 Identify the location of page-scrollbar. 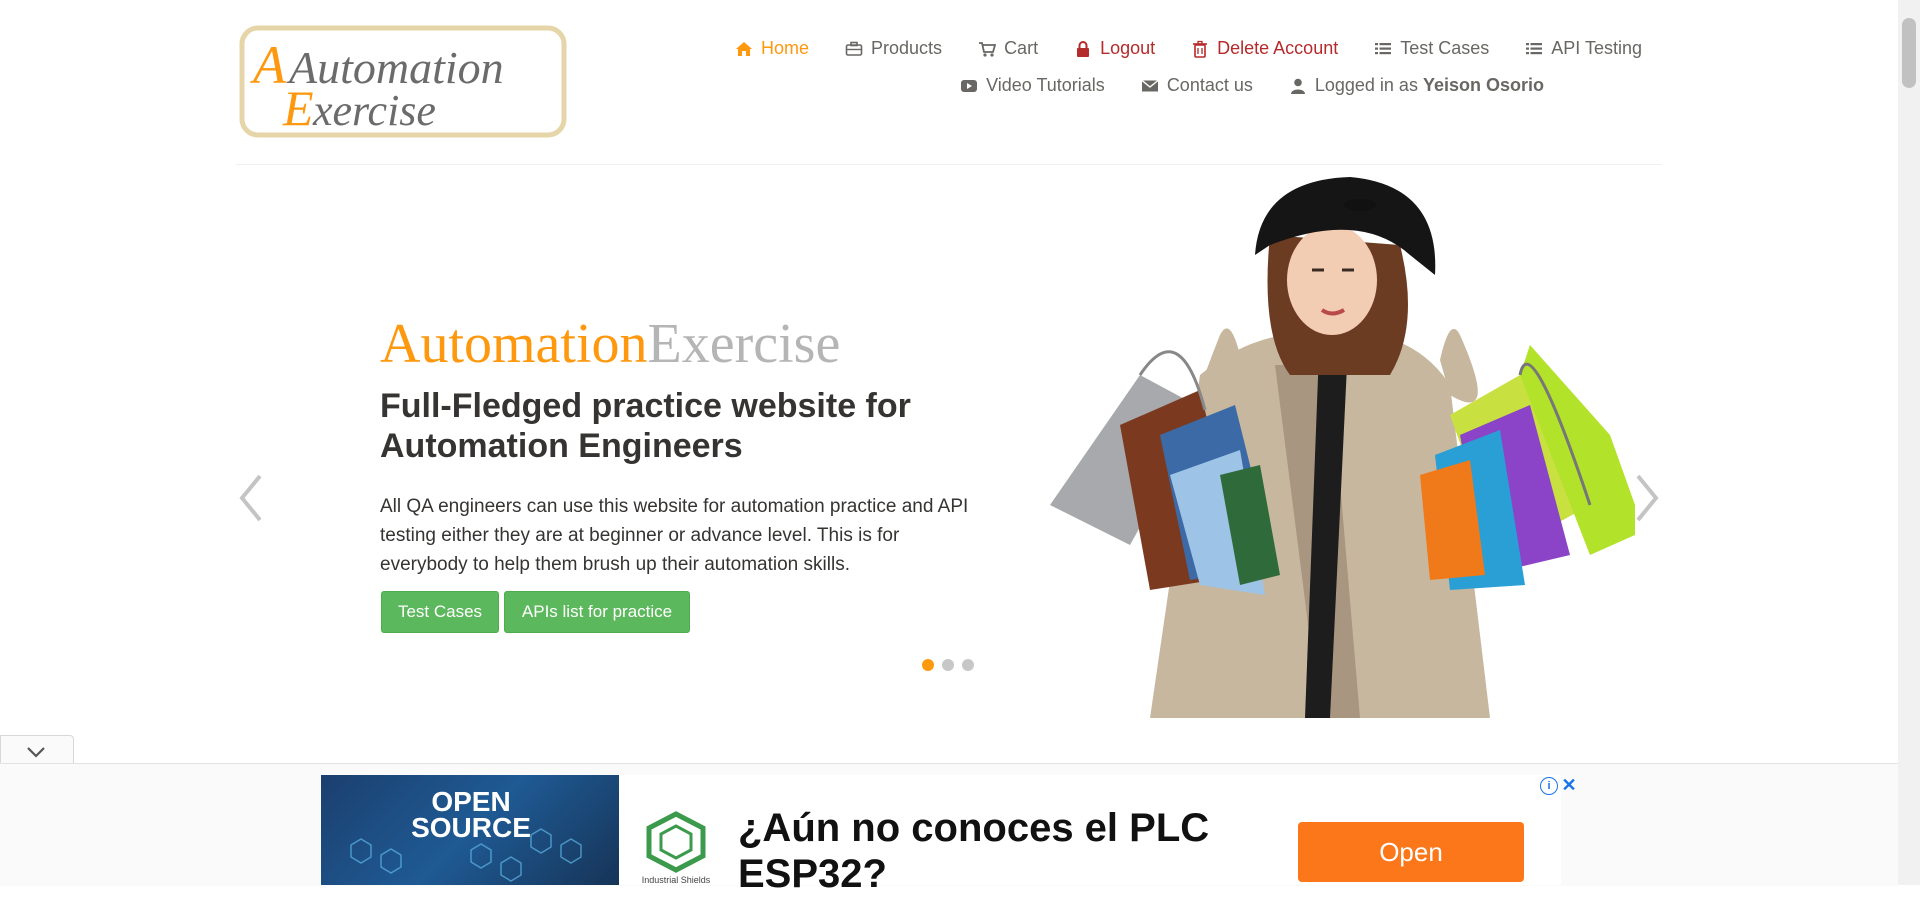
(1909, 442).